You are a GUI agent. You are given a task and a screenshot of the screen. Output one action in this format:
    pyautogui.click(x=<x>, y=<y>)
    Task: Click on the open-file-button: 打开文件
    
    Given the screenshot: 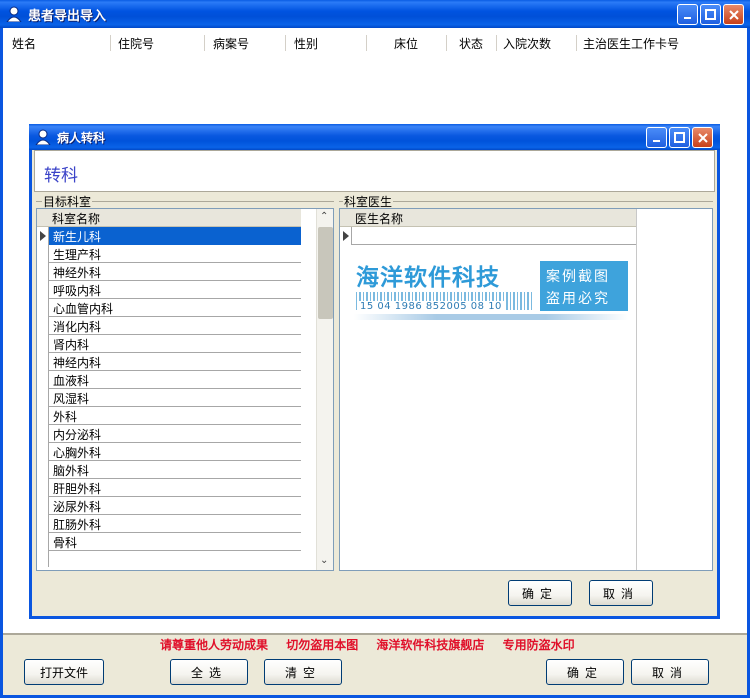 What is the action you would take?
    pyautogui.click(x=64, y=672)
    